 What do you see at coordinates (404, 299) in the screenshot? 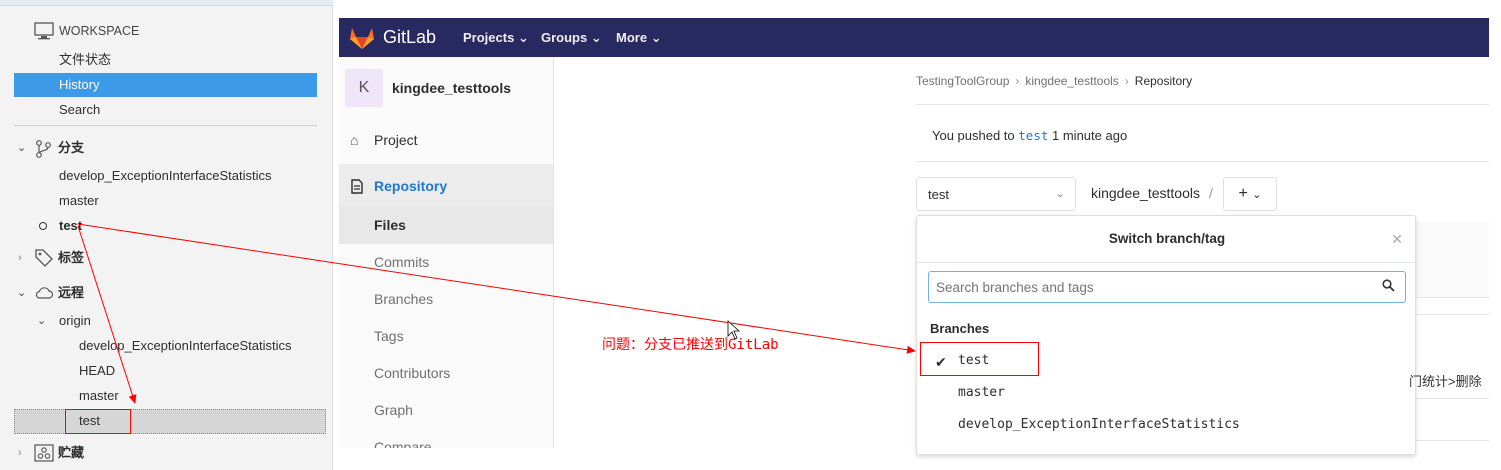
I see `sidebar-label: Branches` at bounding box center [404, 299].